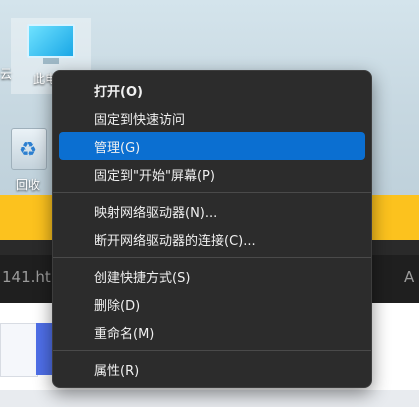  Describe the element at coordinates (212, 90) in the screenshot. I see `menu-item-open: 打开(O)` at that location.